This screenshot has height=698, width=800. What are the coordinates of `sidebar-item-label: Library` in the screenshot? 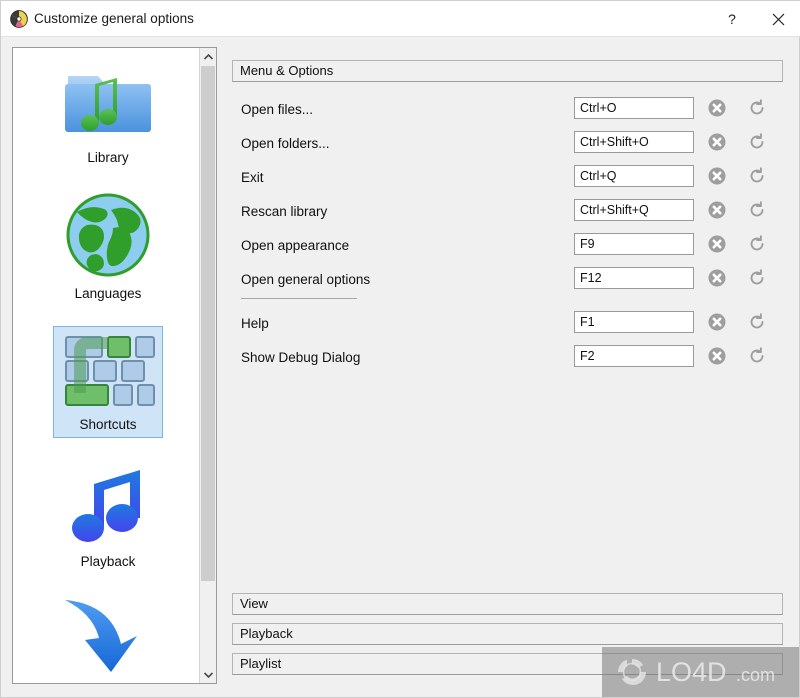 It's located at (108, 157).